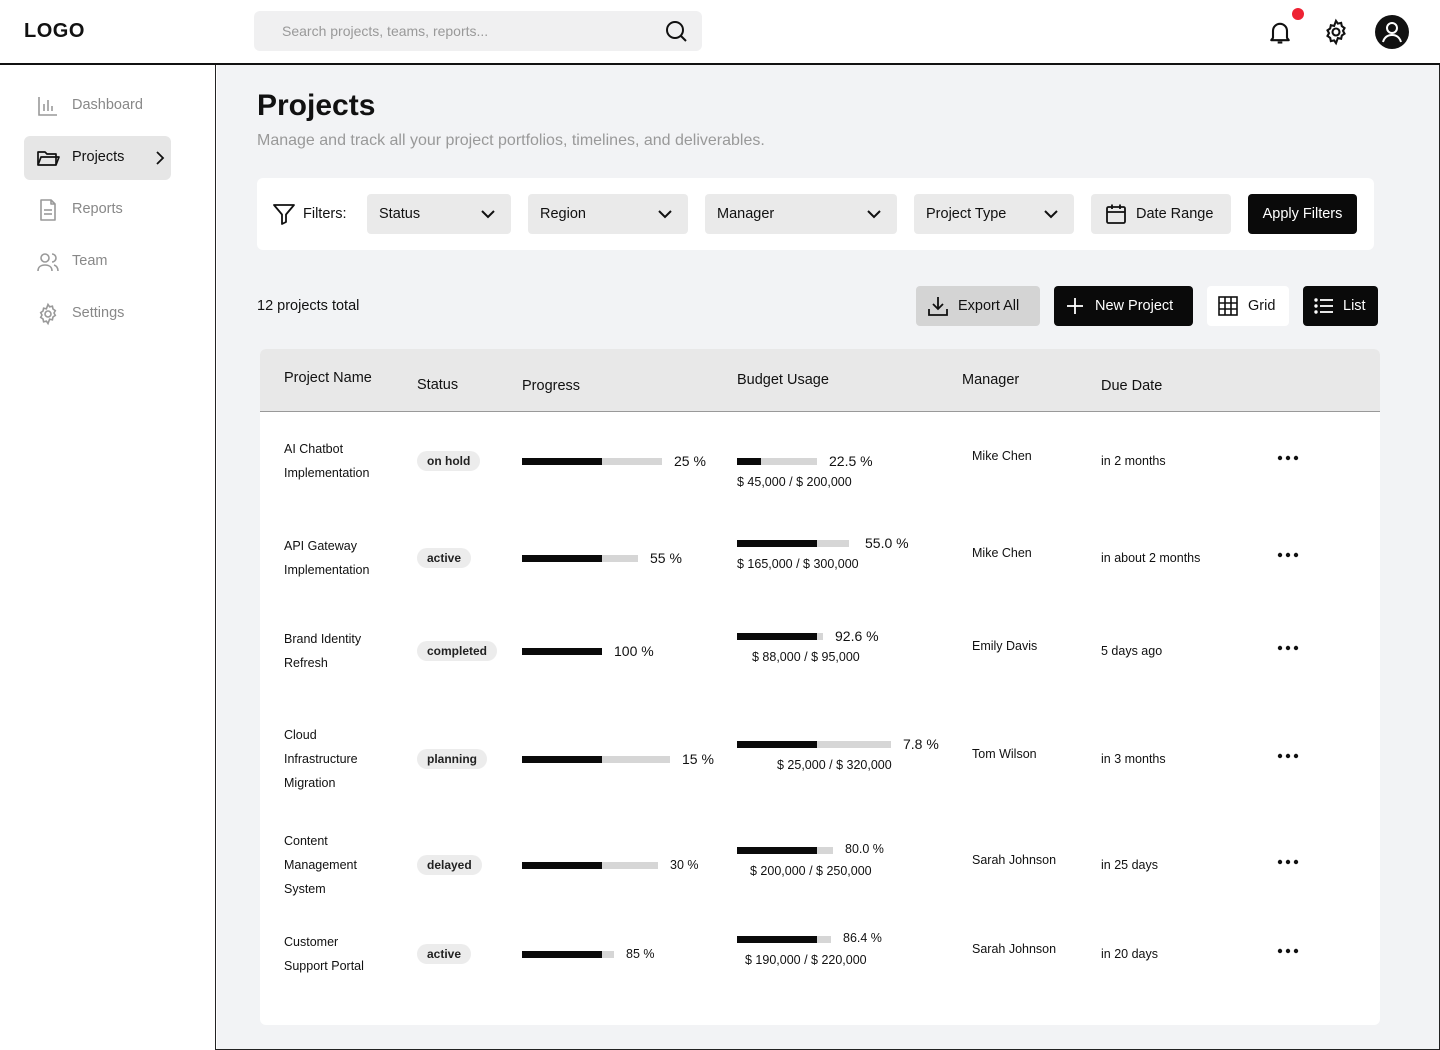 This screenshot has width=1440, height=1050. I want to click on status-dropdown: Status, so click(439, 214).